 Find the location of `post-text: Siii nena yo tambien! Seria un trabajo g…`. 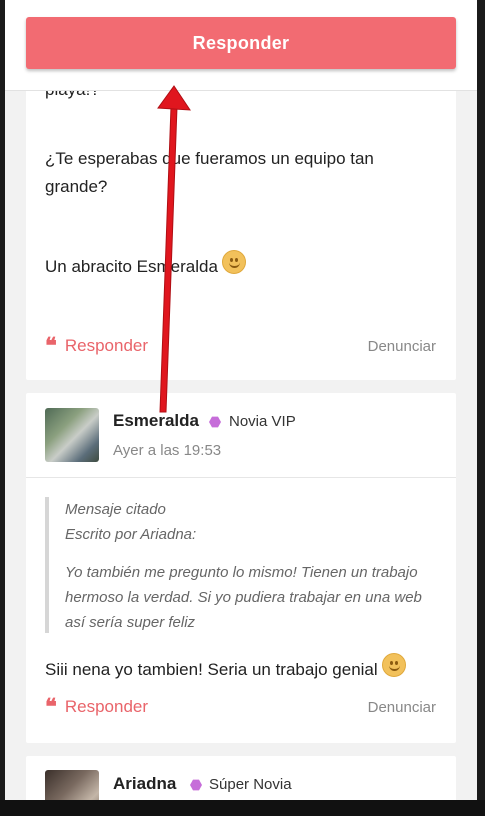

post-text: Siii nena yo tambien! Seria un trabajo g… is located at coordinates (225, 668).